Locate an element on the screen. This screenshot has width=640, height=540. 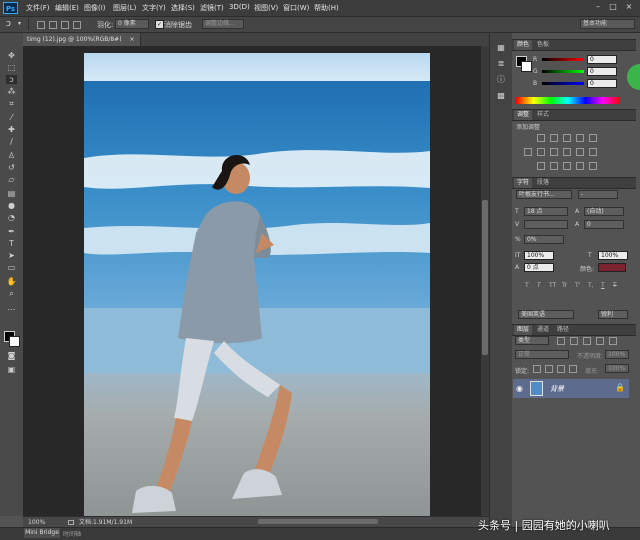
curves-adjust-icon is located at coordinates (567, 138).